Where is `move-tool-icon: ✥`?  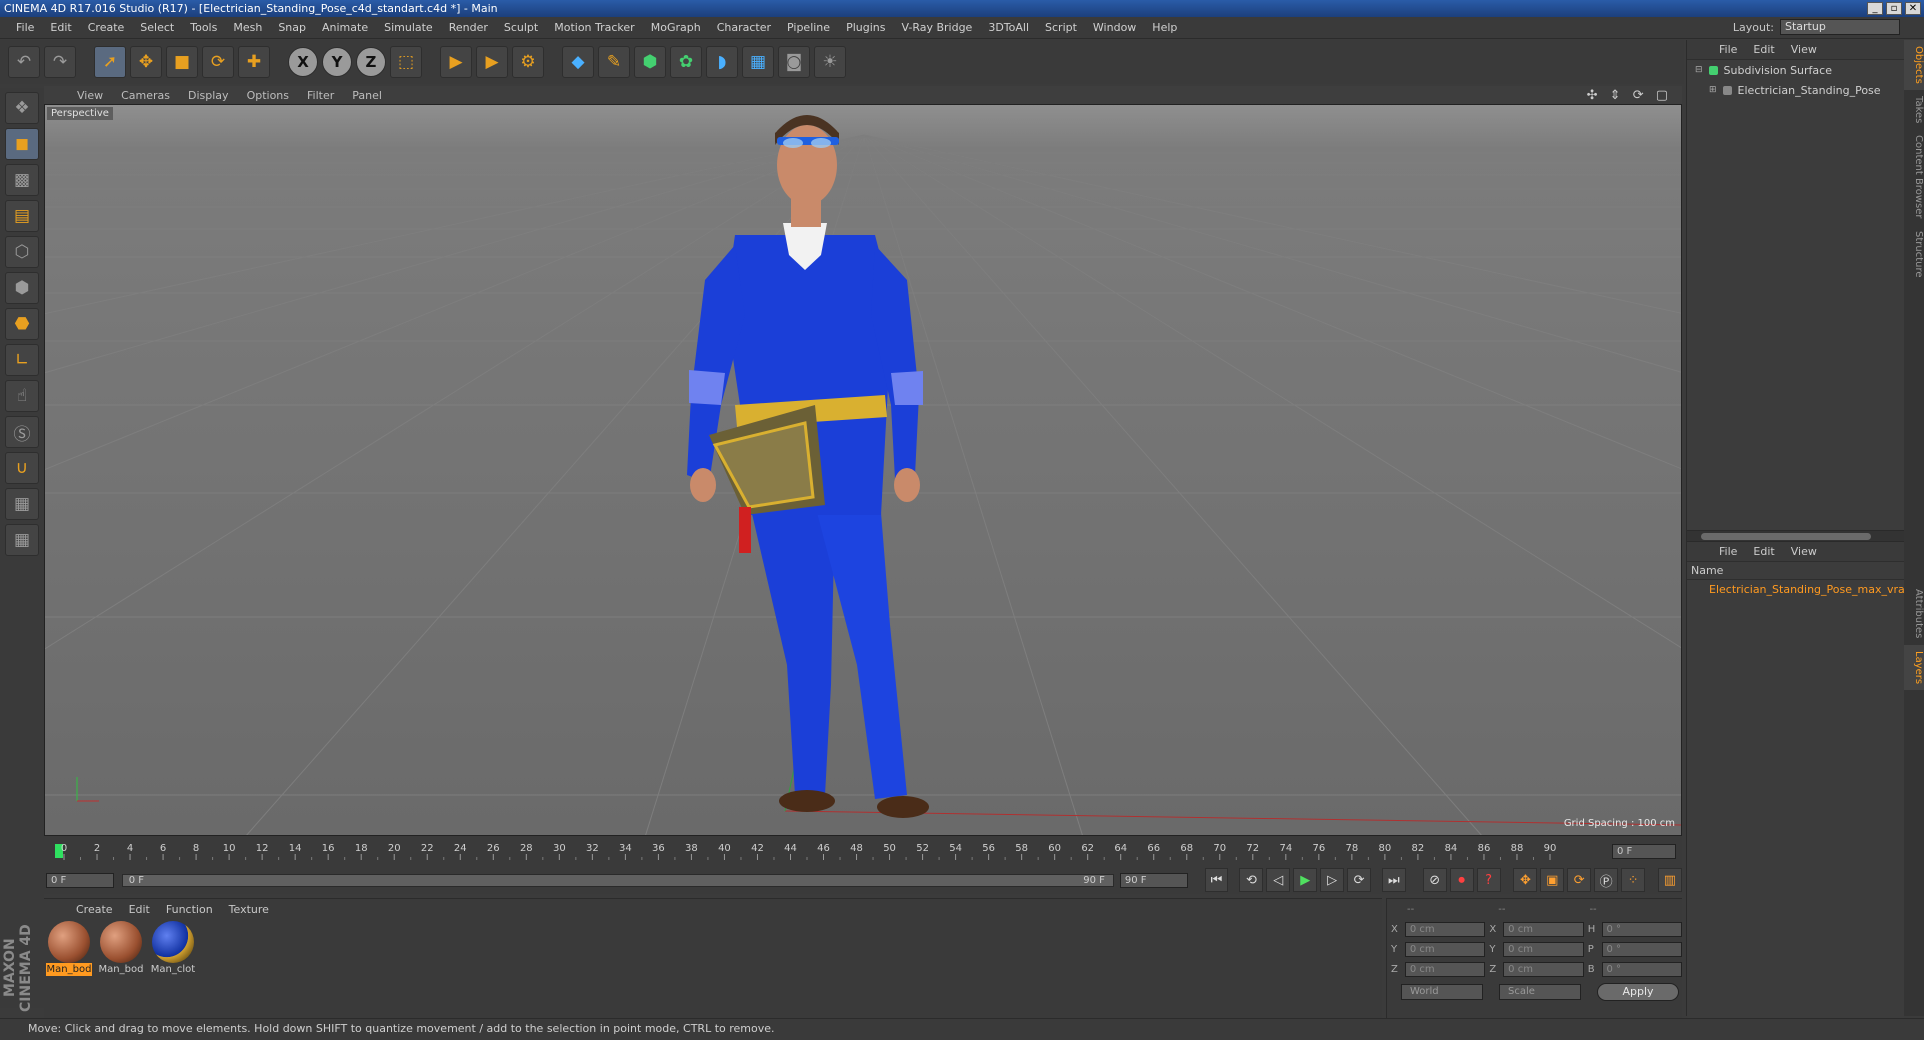 move-tool-icon: ✥ is located at coordinates (146, 62).